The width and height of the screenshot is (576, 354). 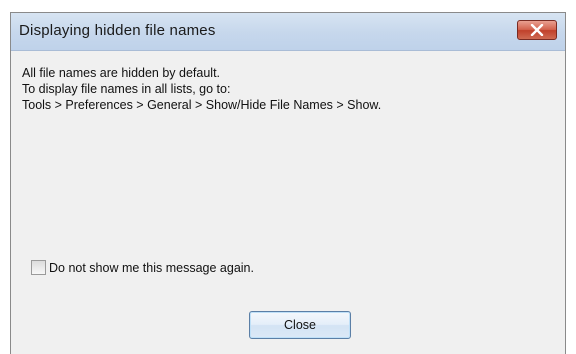 What do you see at coordinates (151, 268) in the screenshot?
I see `dont-show-again-label: Do not show me this message again.` at bounding box center [151, 268].